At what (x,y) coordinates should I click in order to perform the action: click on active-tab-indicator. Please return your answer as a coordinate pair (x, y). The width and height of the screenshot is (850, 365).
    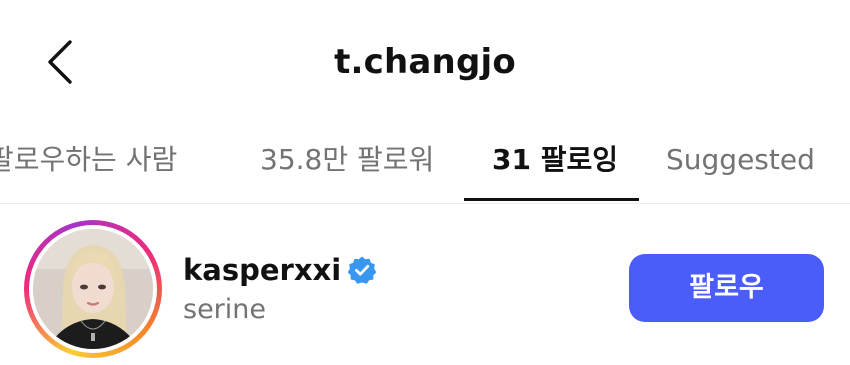
    Looking at the image, I should click on (551, 199).